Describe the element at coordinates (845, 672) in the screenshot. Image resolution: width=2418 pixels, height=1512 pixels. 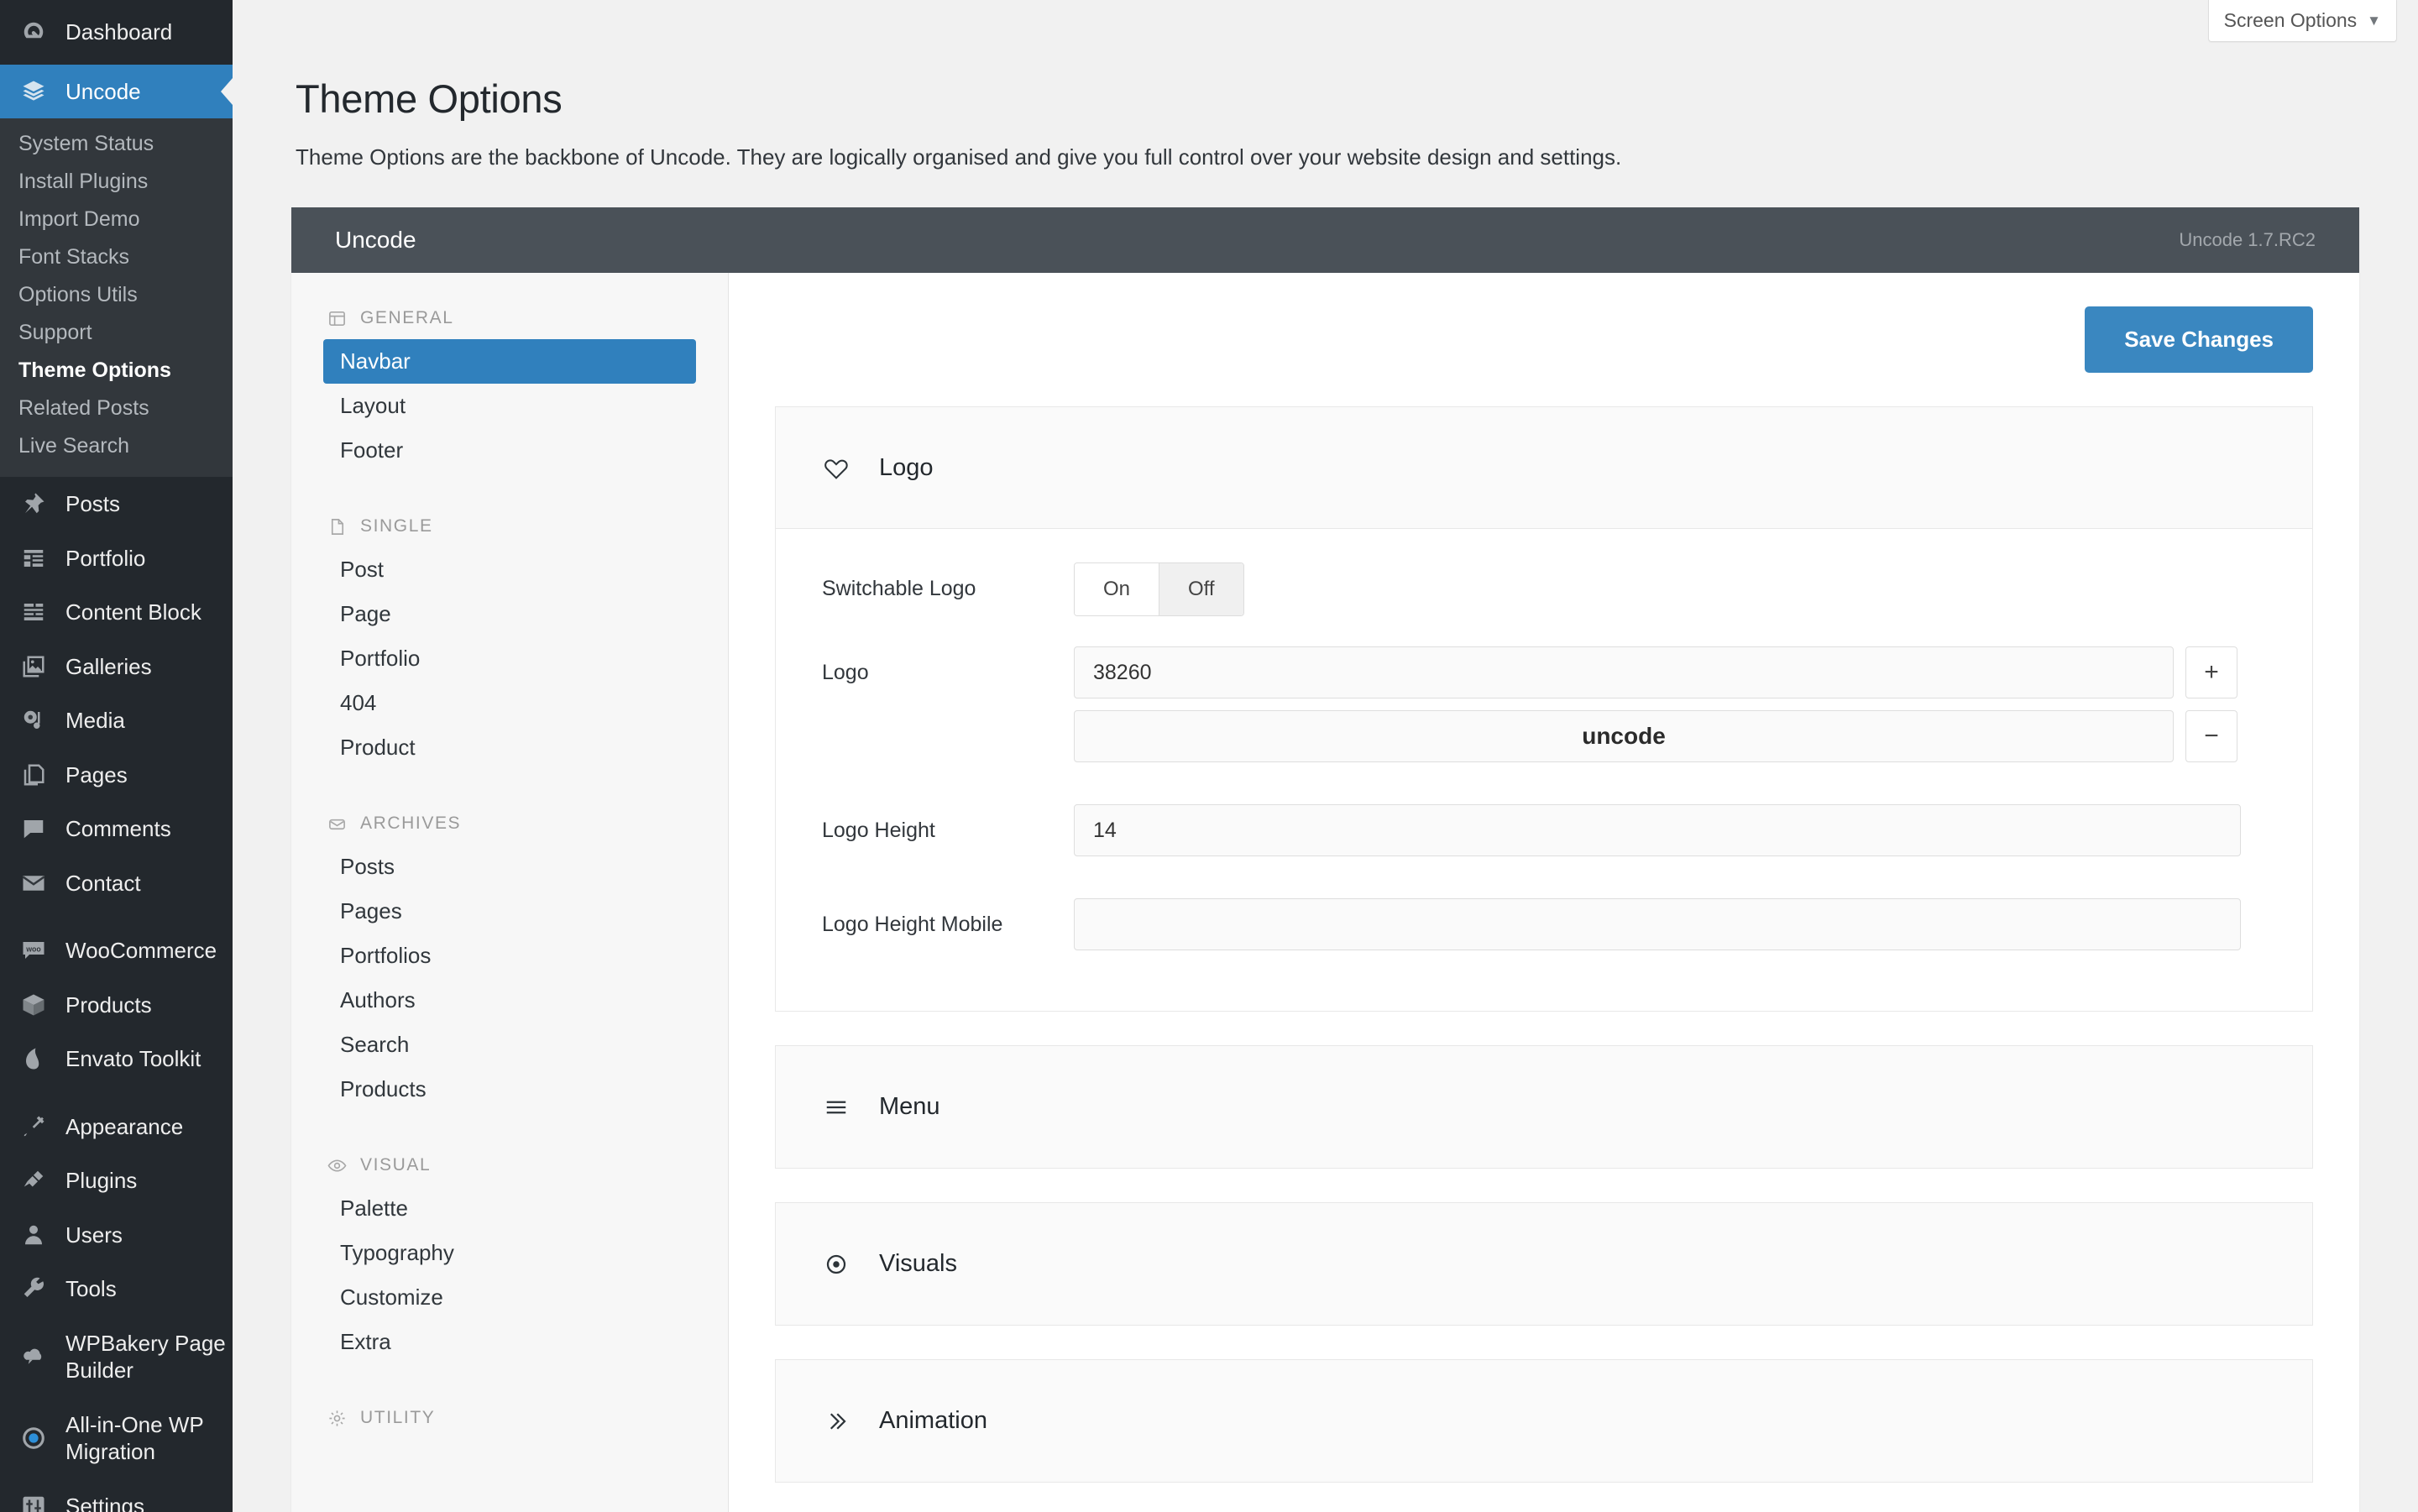
I see `field-label: Logo` at that location.